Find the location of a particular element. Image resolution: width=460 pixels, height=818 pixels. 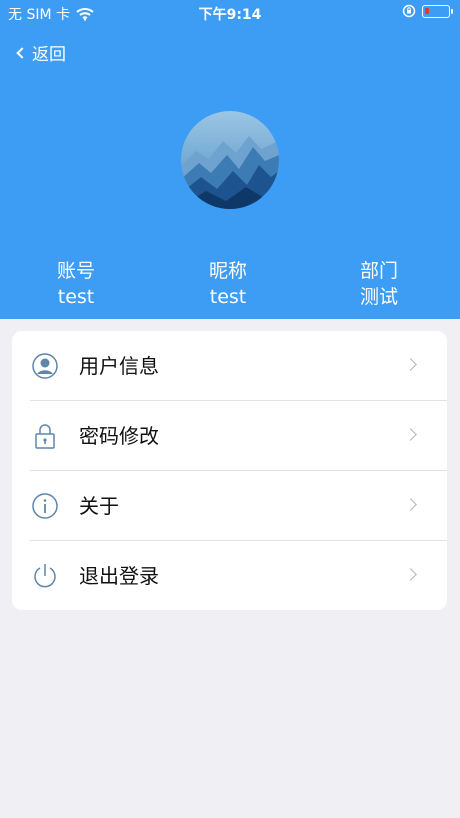

status-bar: 无 SIM 卡 下午9:14 is located at coordinates (230, 13).